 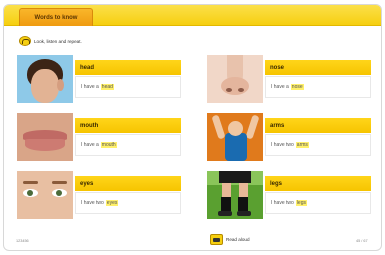 I want to click on eyes-photo, so click(x=45, y=195).